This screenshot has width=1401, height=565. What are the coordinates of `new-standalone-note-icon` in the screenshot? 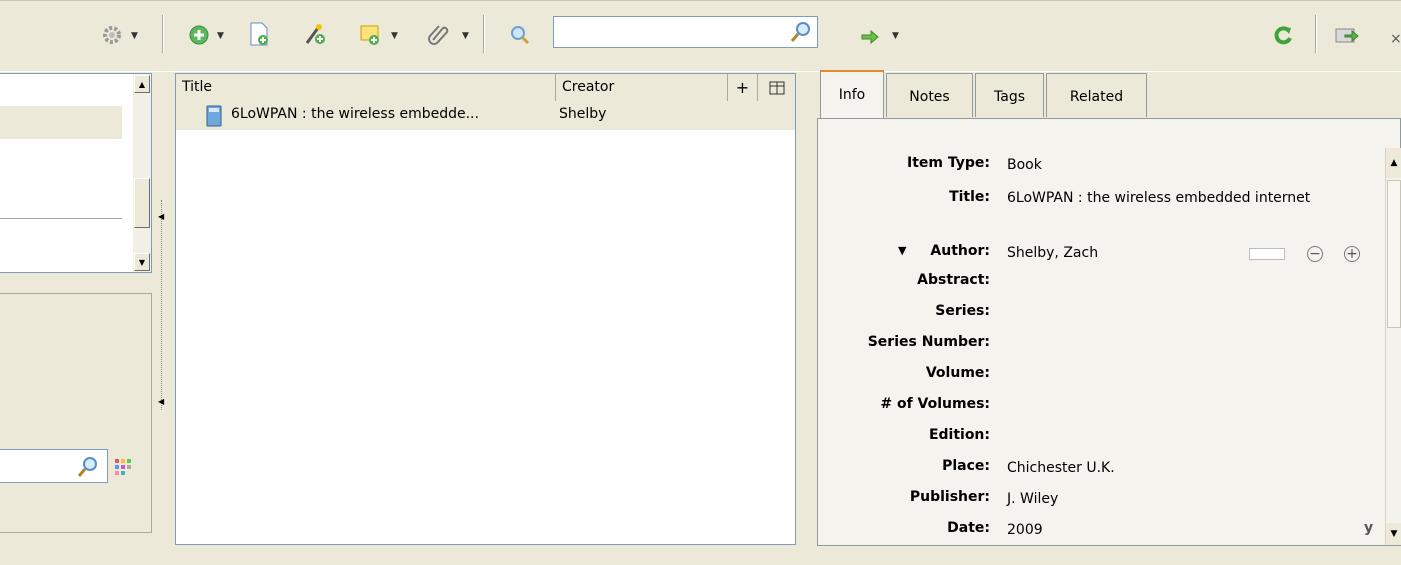 It's located at (370, 34).